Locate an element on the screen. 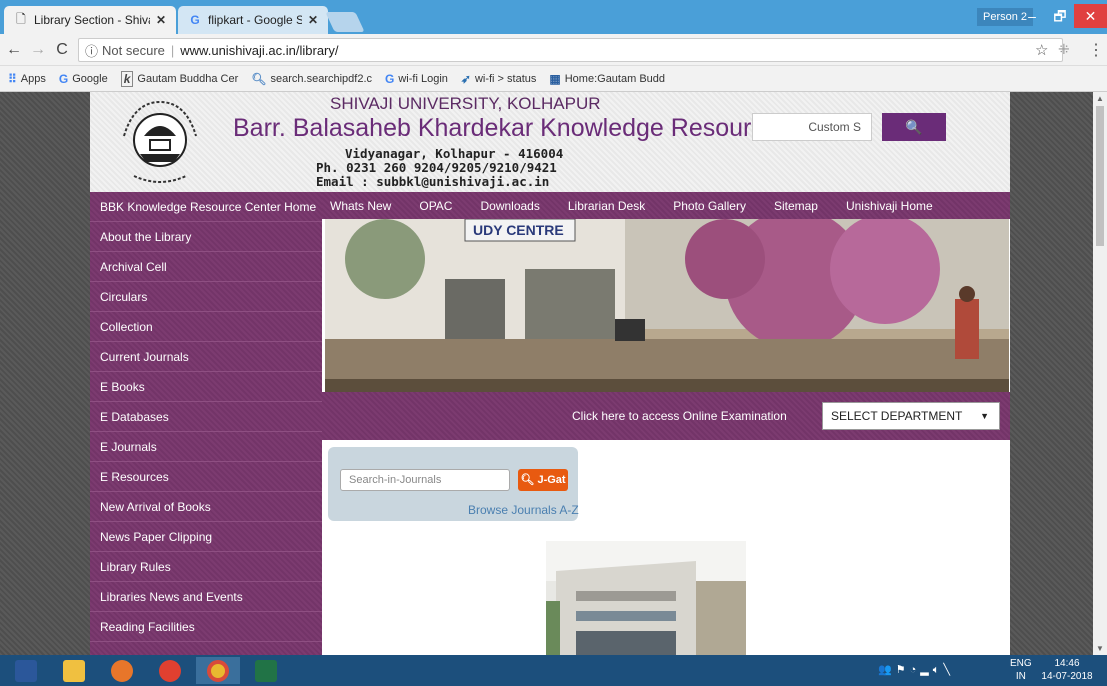 This screenshot has height=686, width=1107. department-select: SELECT DEPARTMENT ▼ is located at coordinates (911, 416).